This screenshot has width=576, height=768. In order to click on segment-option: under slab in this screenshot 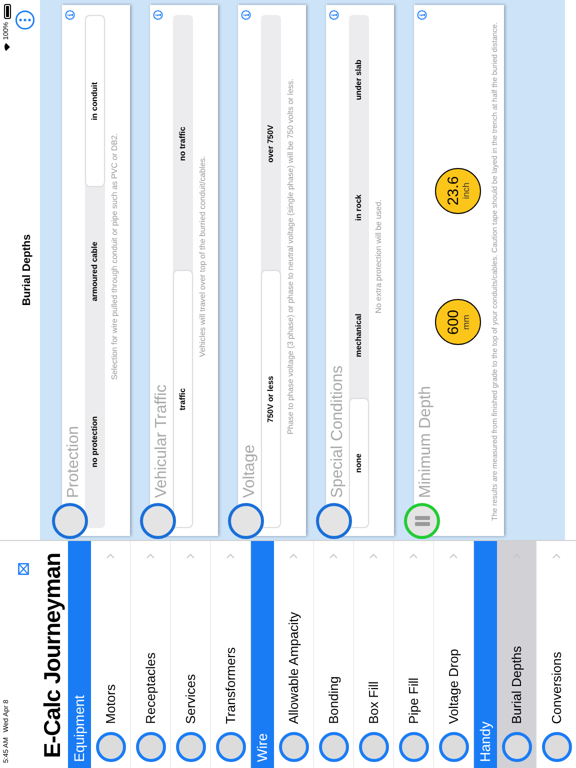, I will do `click(359, 80)`.